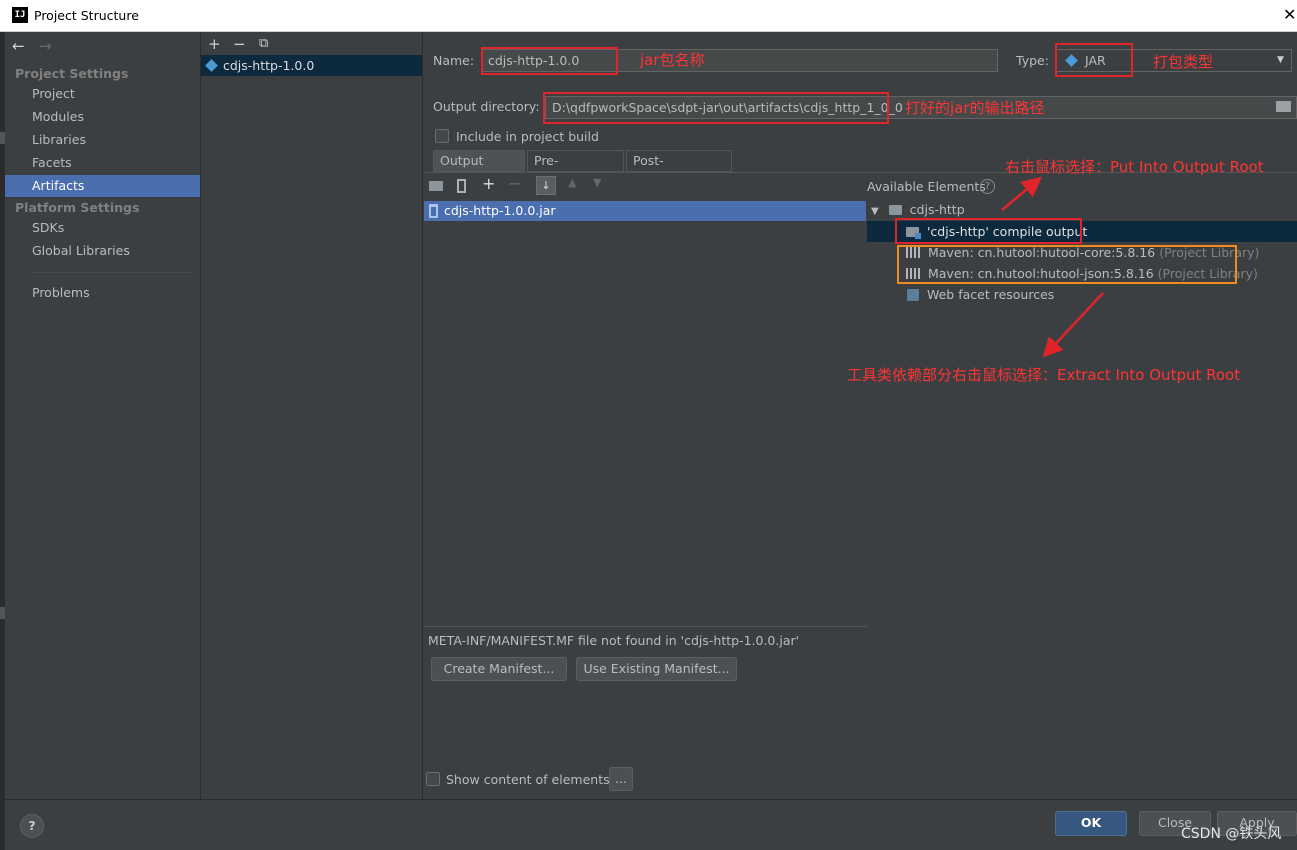  Describe the element at coordinates (1091, 823) in the screenshot. I see `ok-button: OK` at that location.